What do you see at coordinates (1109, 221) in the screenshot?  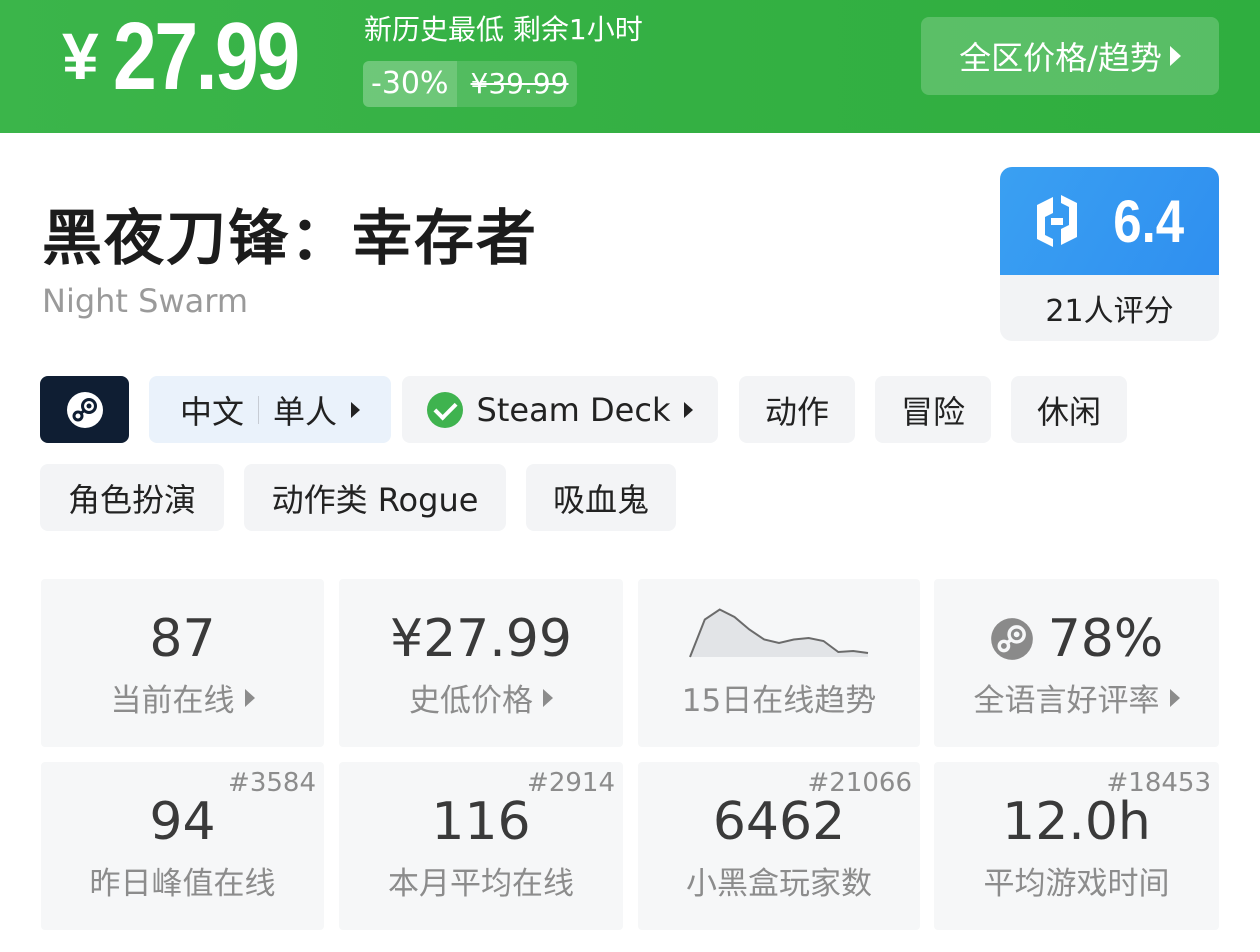 I see `score-header: 6.4` at bounding box center [1109, 221].